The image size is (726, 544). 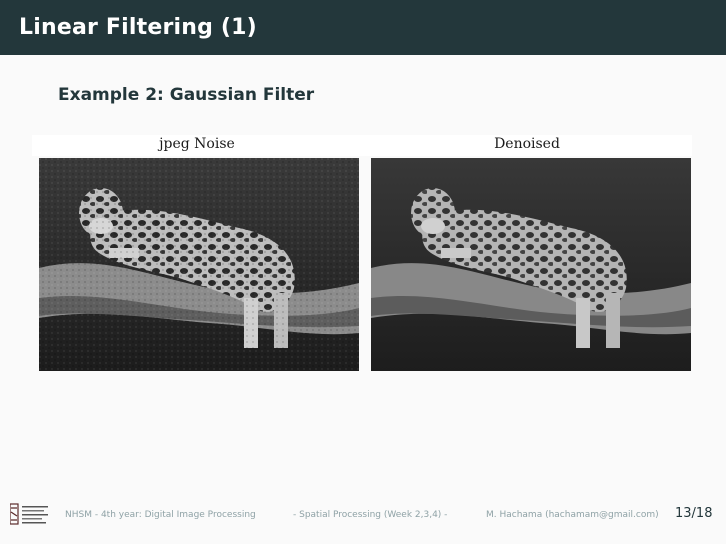 What do you see at coordinates (572, 515) in the screenshot?
I see `footer-author: M. Hachama (hachamam@gmail.com)` at bounding box center [572, 515].